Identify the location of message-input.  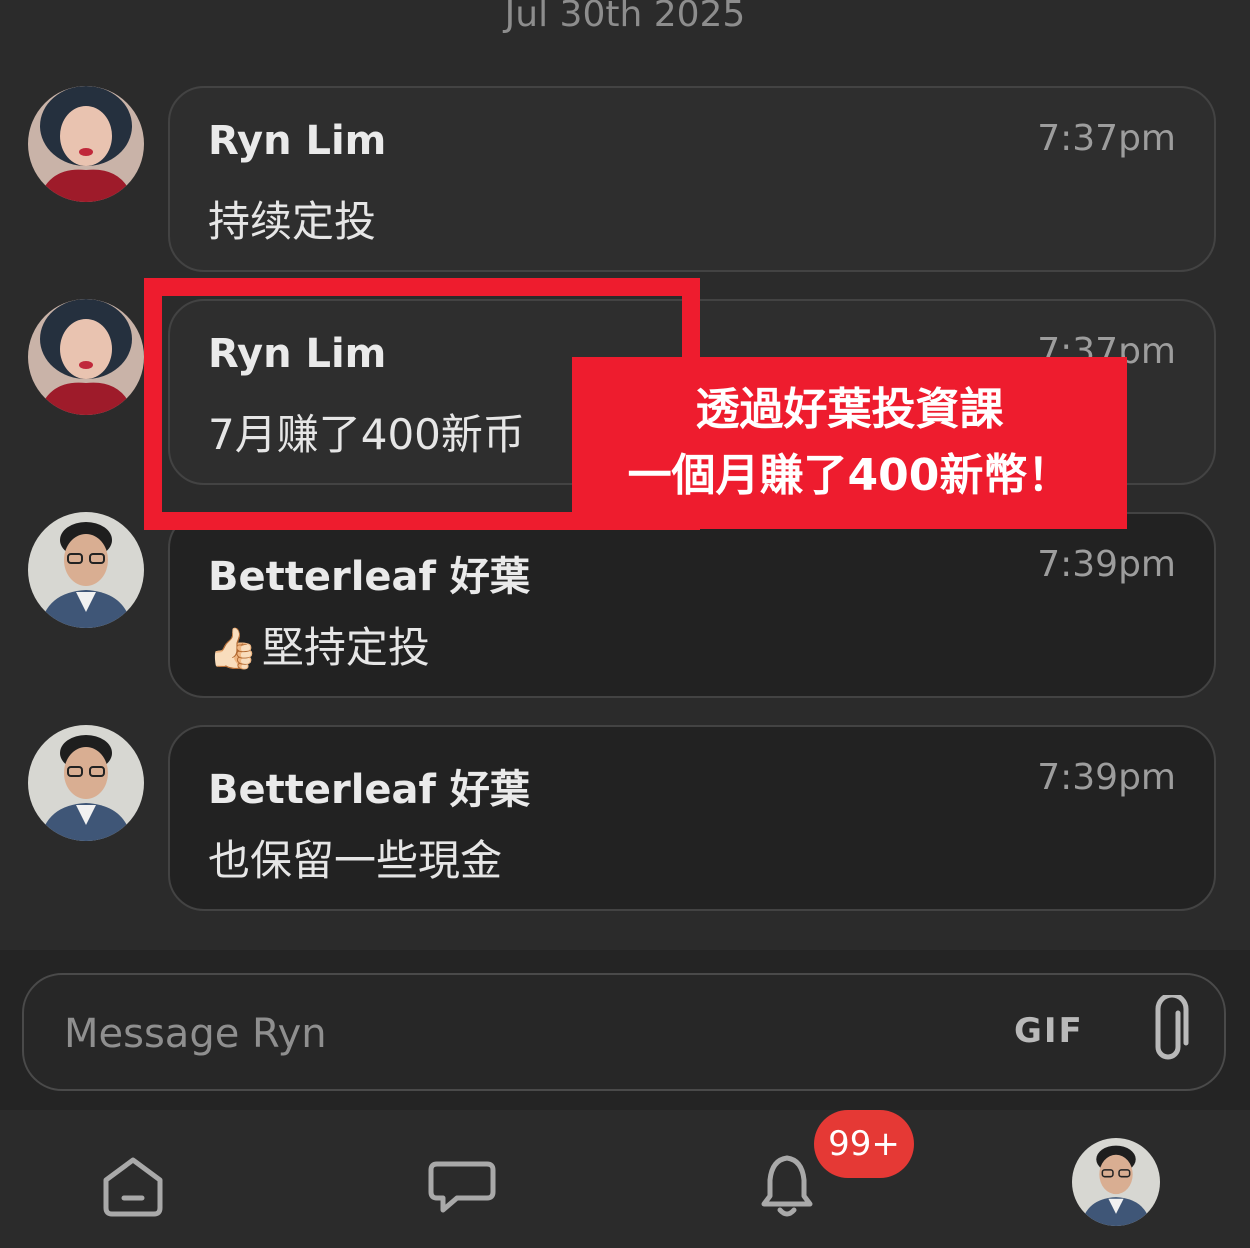
(514, 1034).